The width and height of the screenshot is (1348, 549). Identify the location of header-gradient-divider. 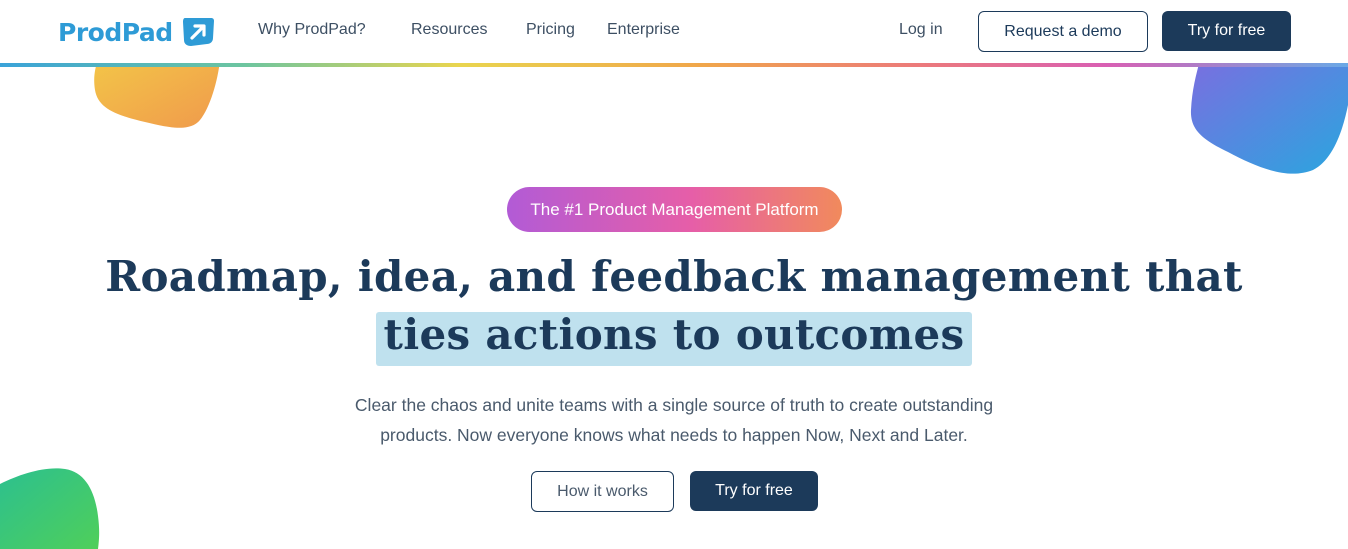
(674, 65).